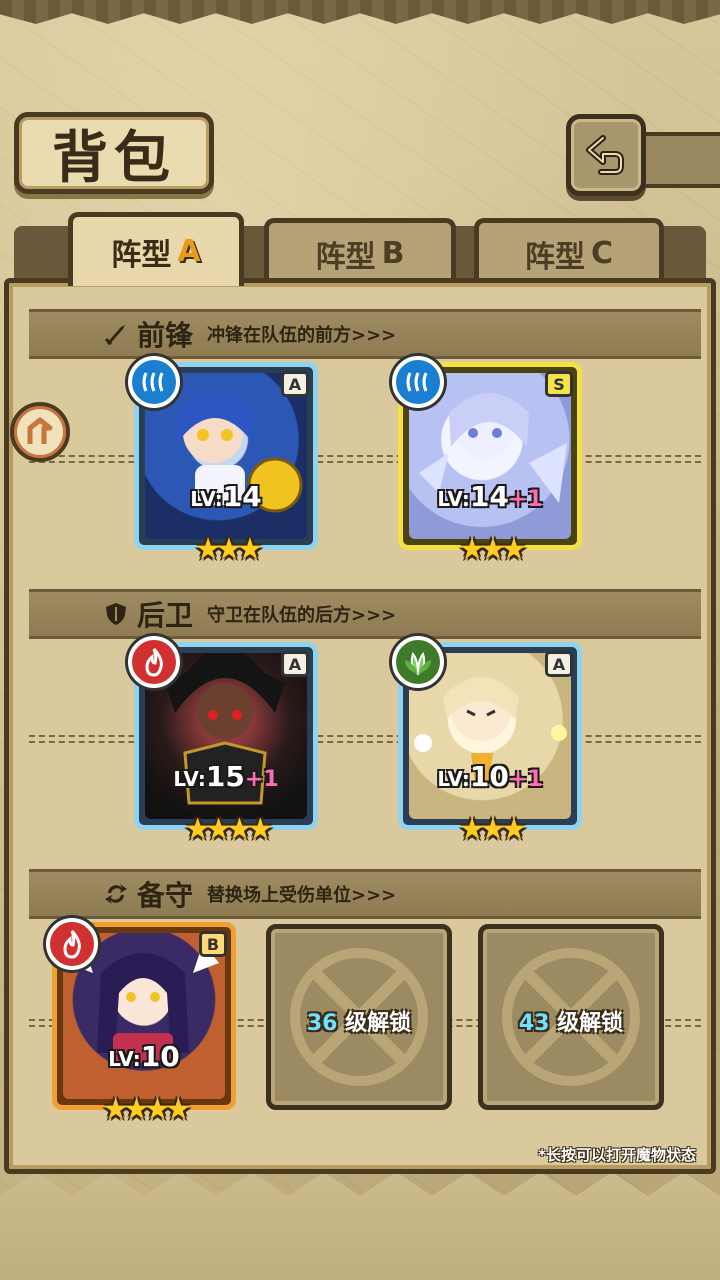 The width and height of the screenshot is (720, 1280). I want to click on tab-formation-c: 阵型 C, so click(569, 251).